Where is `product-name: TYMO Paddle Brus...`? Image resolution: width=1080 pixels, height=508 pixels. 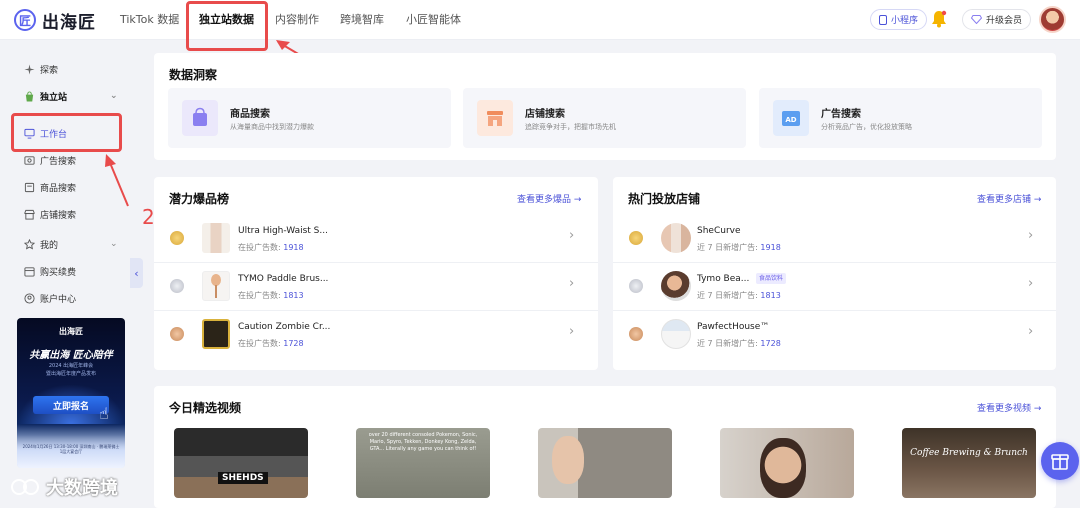
product-name: TYMO Paddle Brus... is located at coordinates (283, 279).